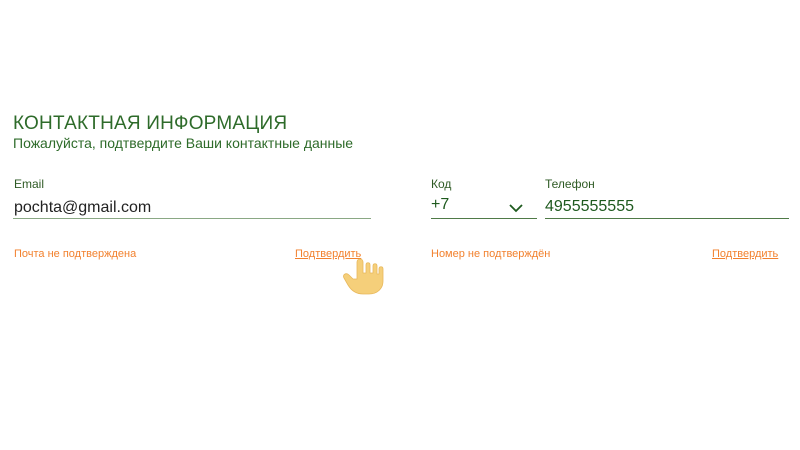 Image resolution: width=800 pixels, height=450 pixels. Describe the element at coordinates (441, 184) in the screenshot. I see `code-label: Код` at that location.